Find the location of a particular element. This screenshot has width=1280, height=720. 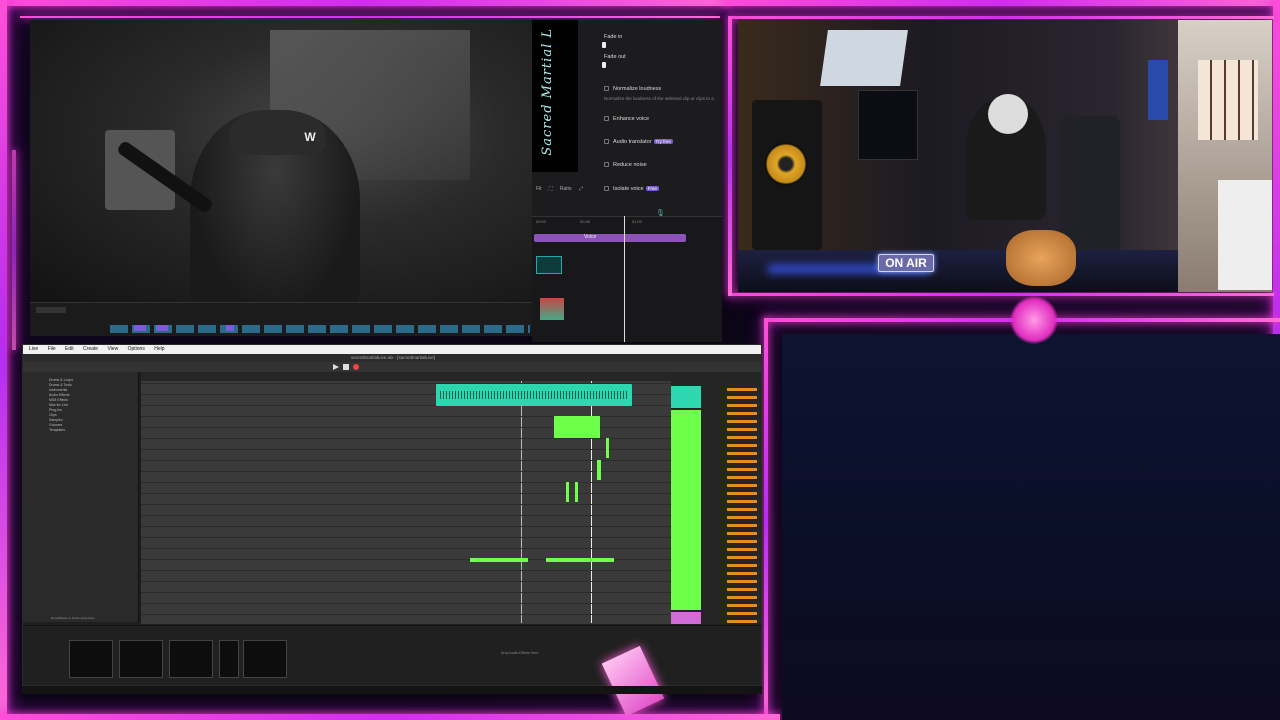

browser-item: Templates is located at coordinates (61, 430).